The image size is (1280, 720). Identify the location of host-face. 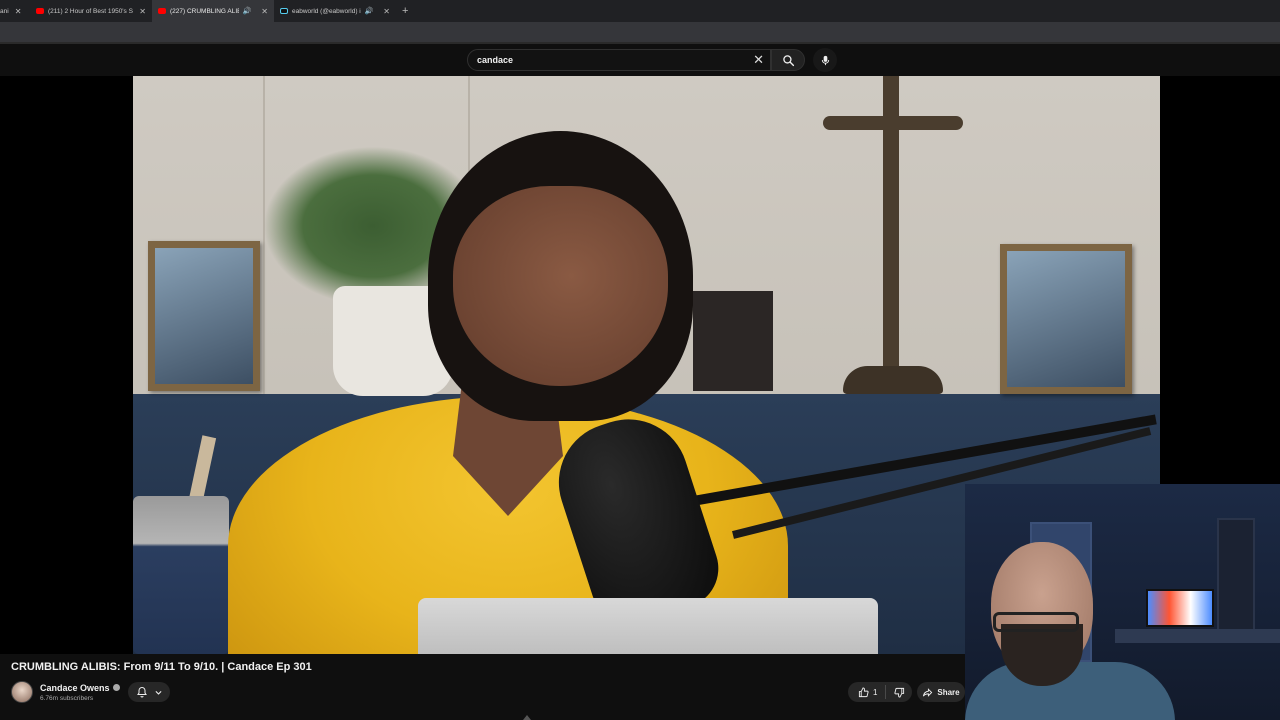
(560, 286).